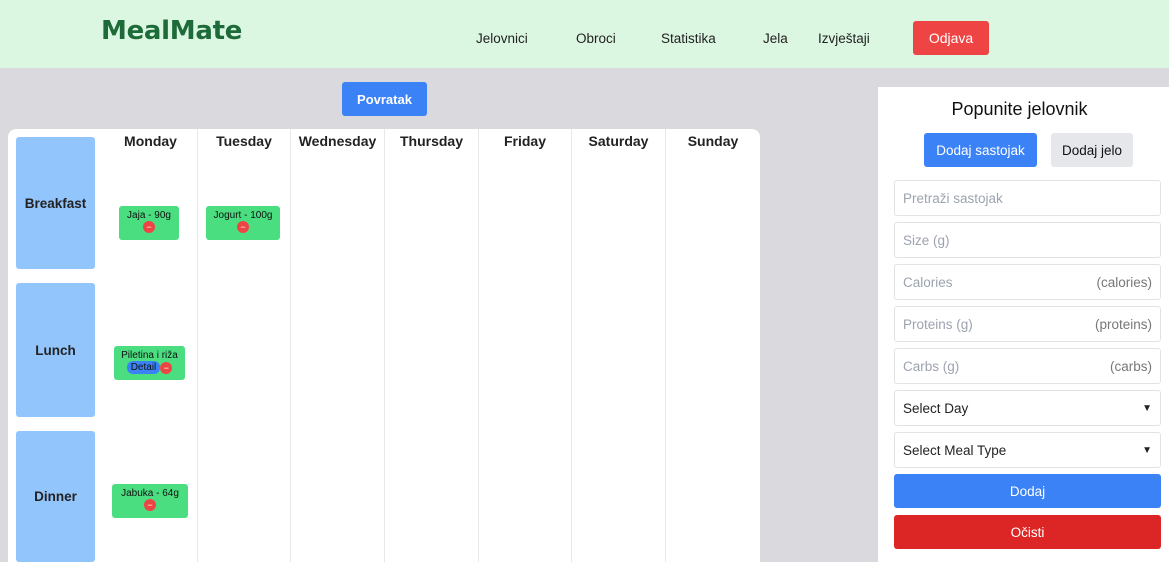  What do you see at coordinates (980, 150) in the screenshot?
I see `tab-add-ingredient: Dodaj sastojak` at bounding box center [980, 150].